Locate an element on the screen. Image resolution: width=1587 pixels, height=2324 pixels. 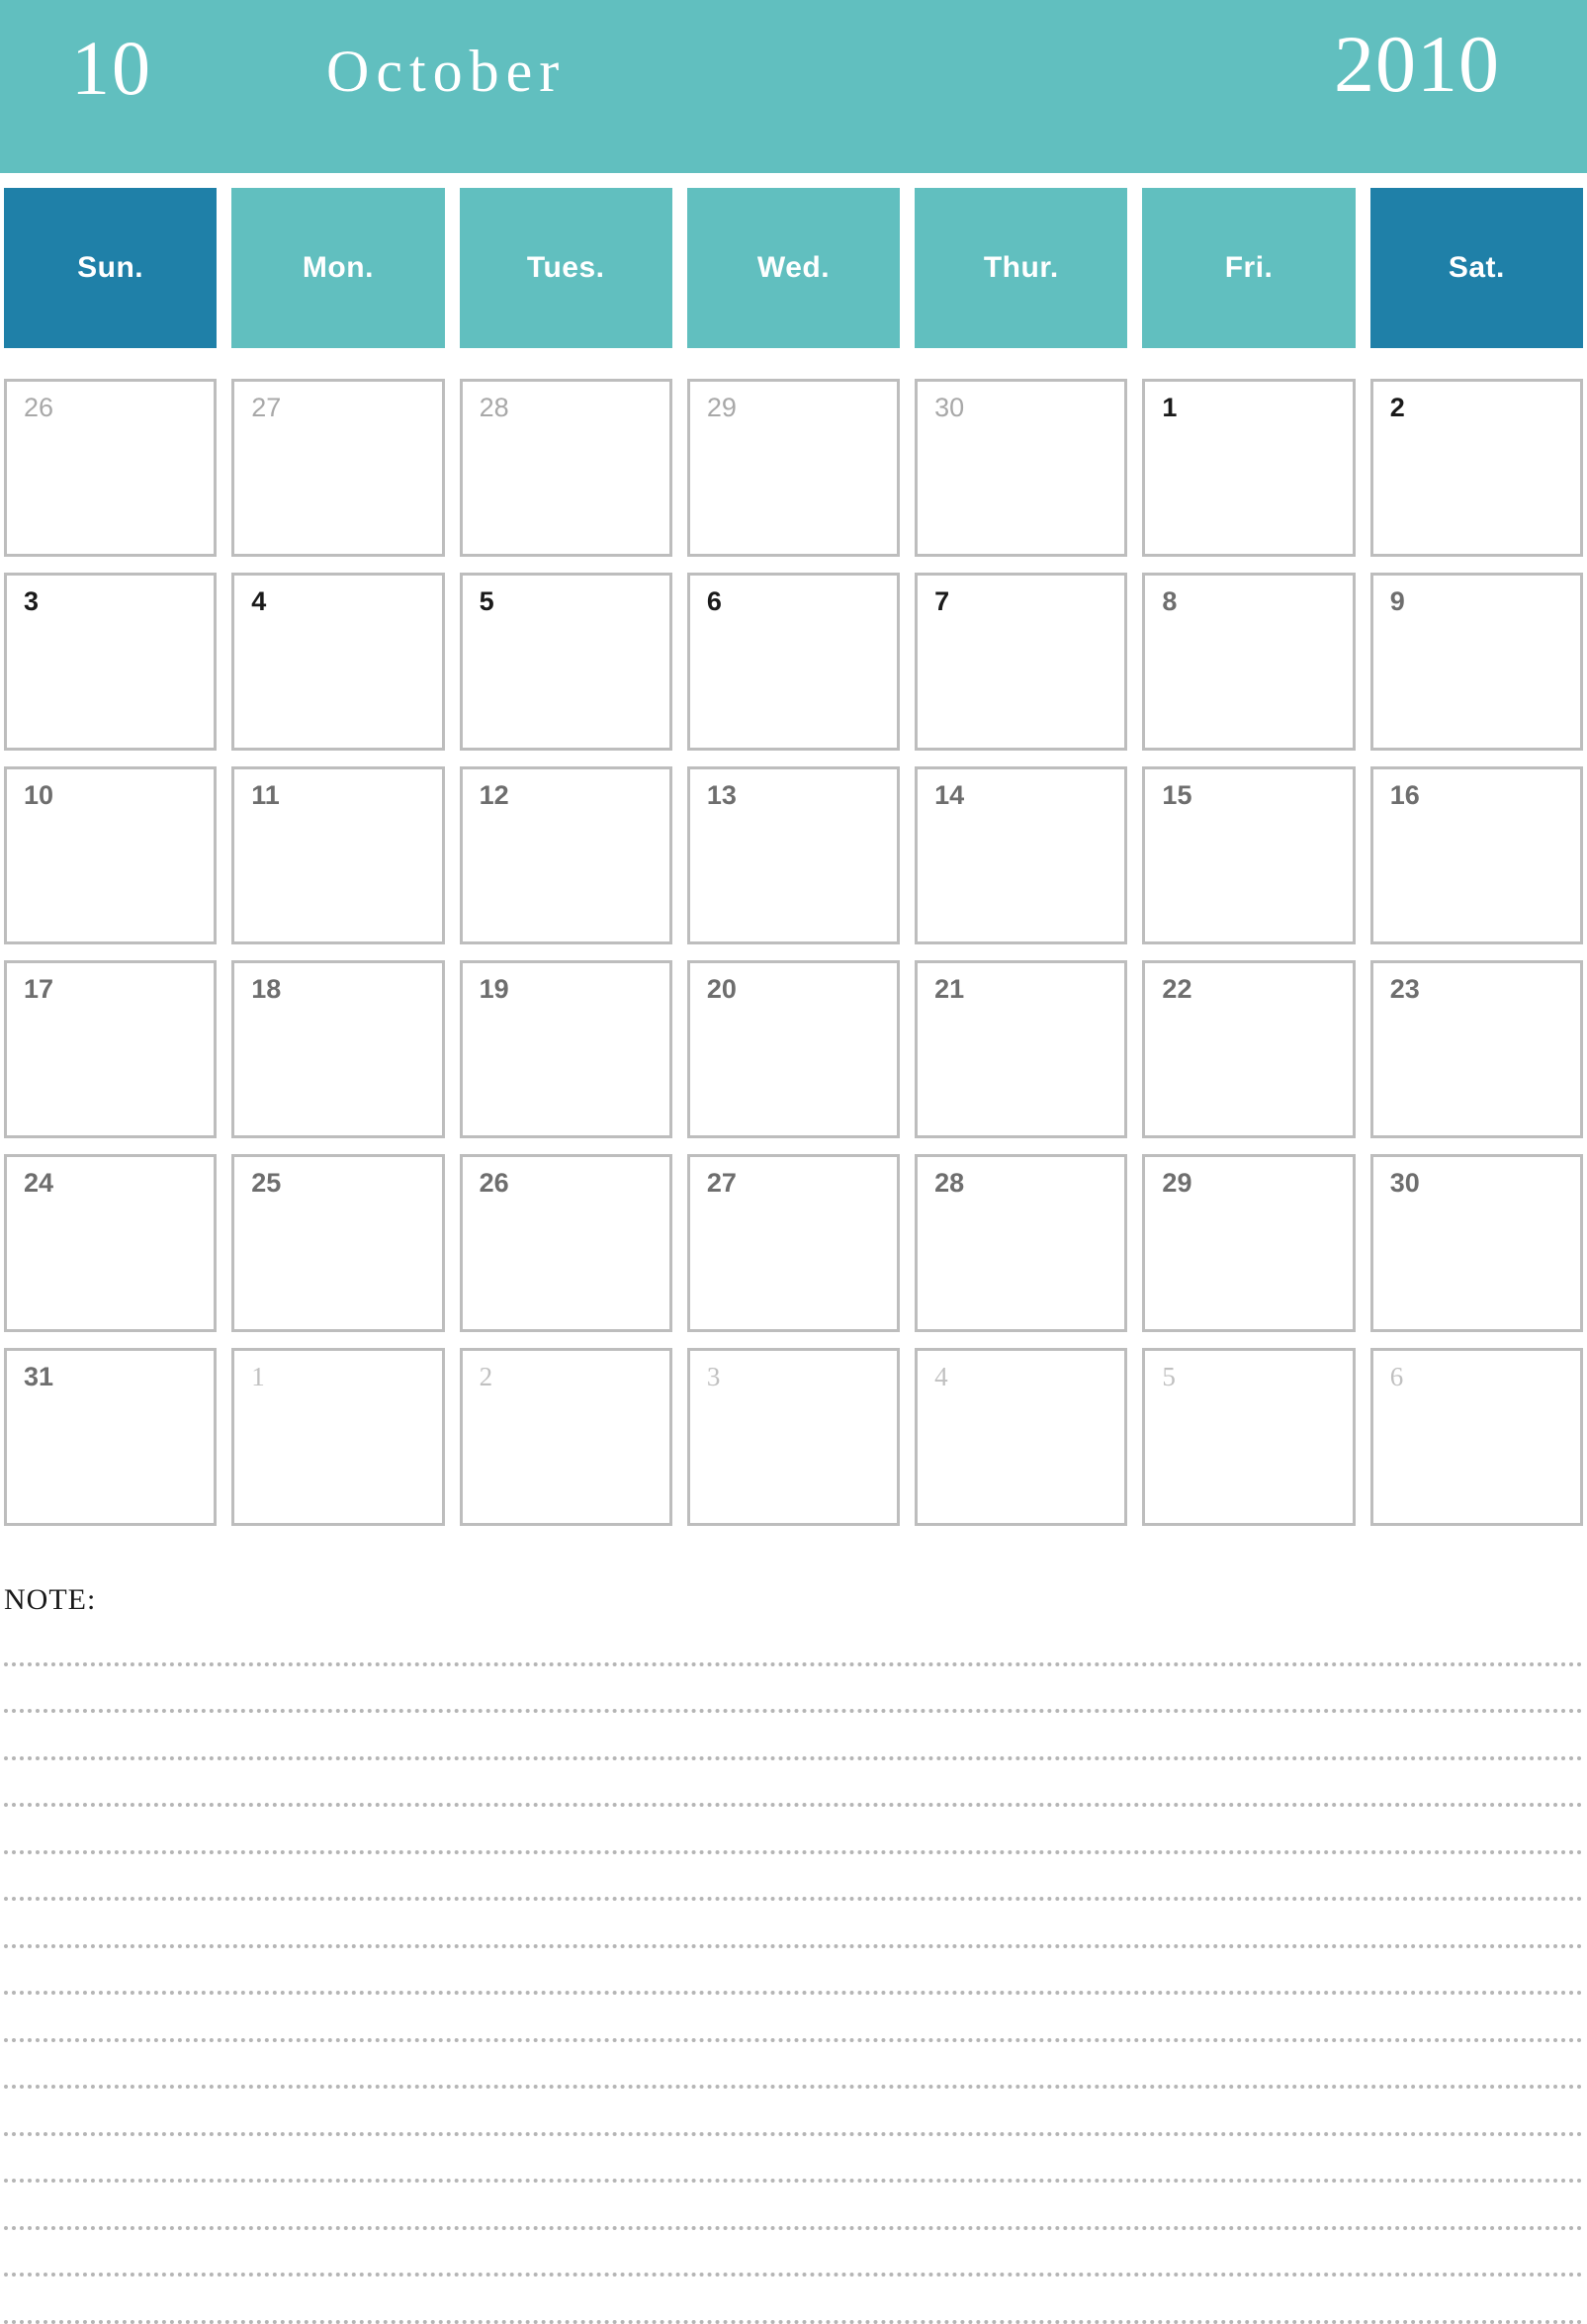
day-cell: 16 is located at coordinates (1476, 855).